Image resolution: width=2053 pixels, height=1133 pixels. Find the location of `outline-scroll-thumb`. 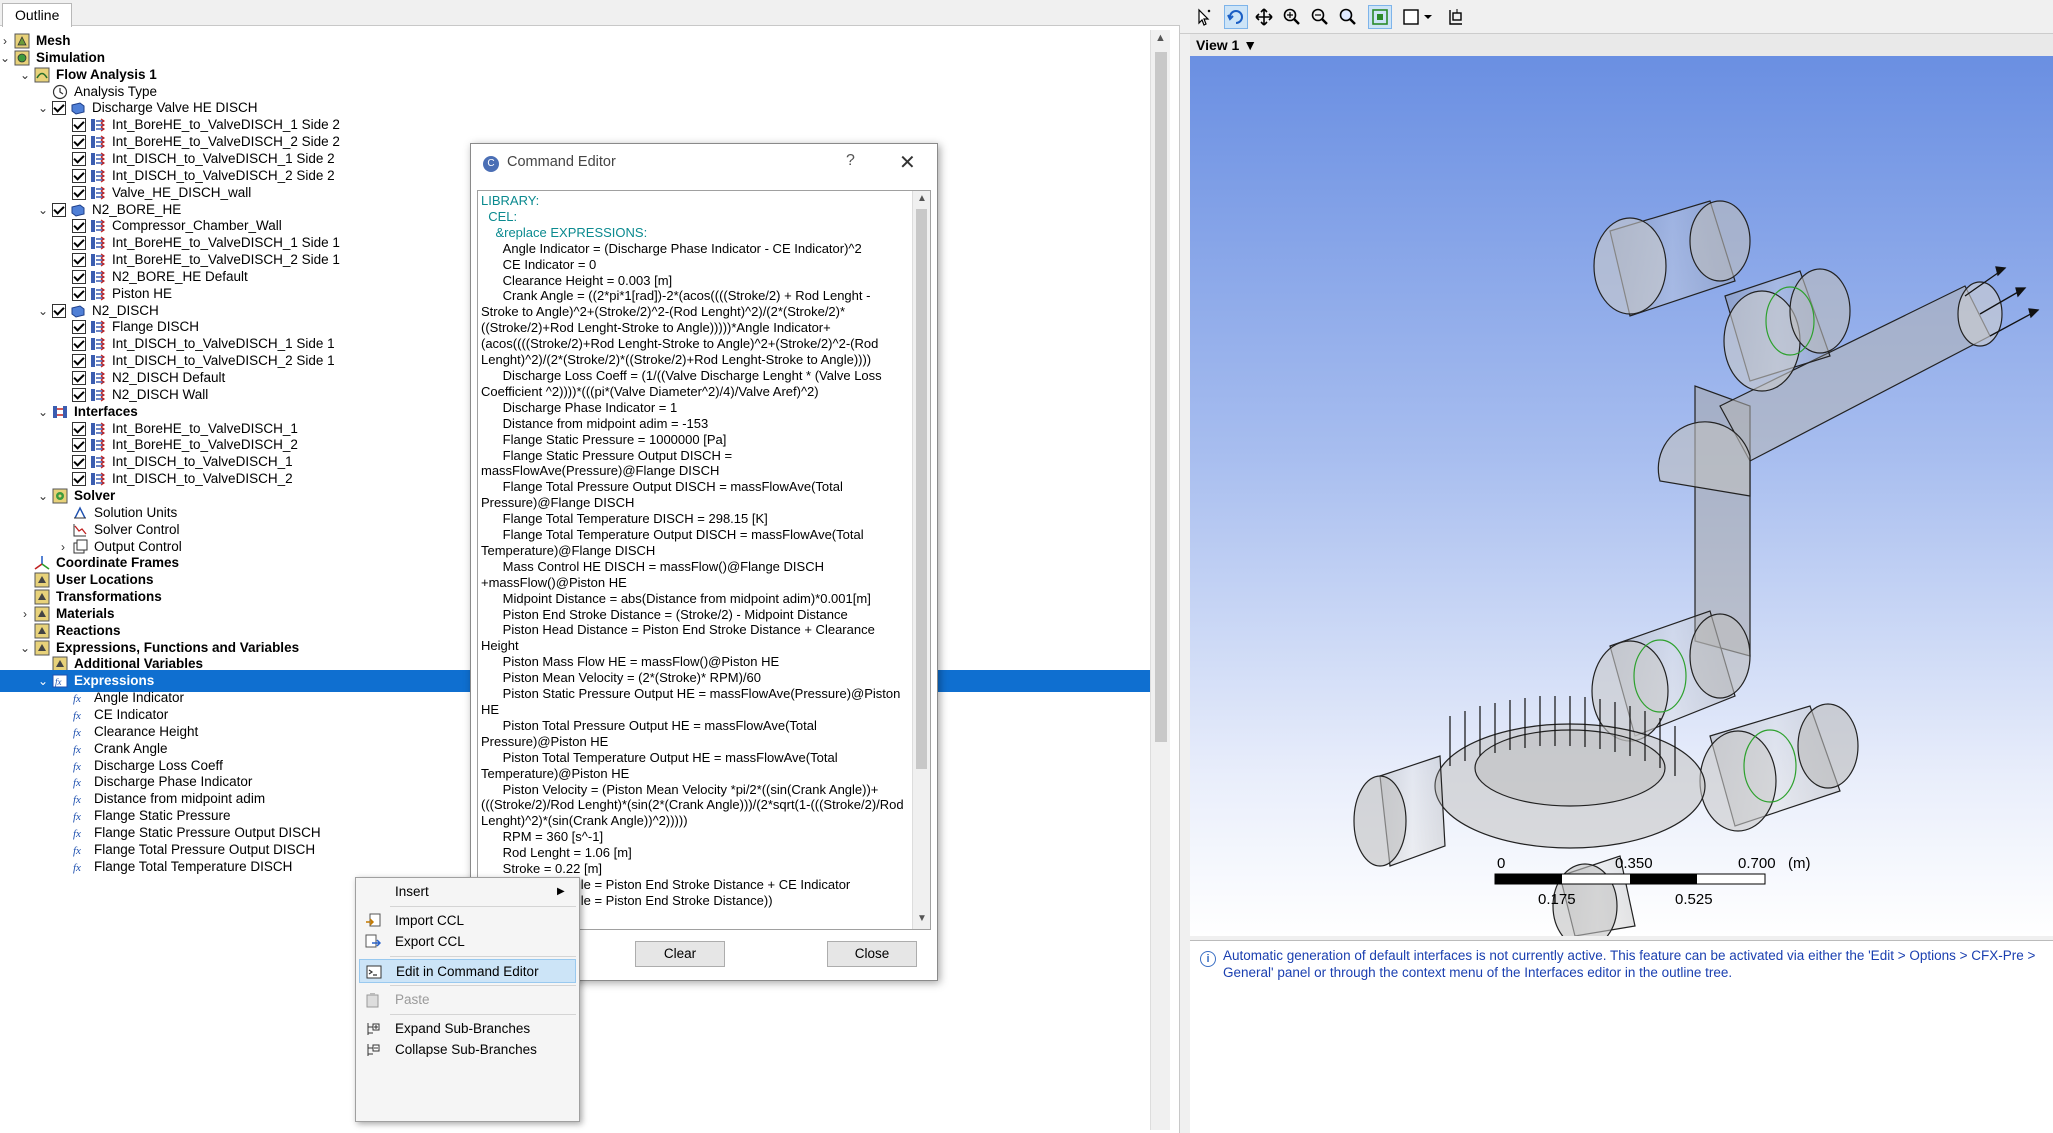

outline-scroll-thumb is located at coordinates (1161, 397).